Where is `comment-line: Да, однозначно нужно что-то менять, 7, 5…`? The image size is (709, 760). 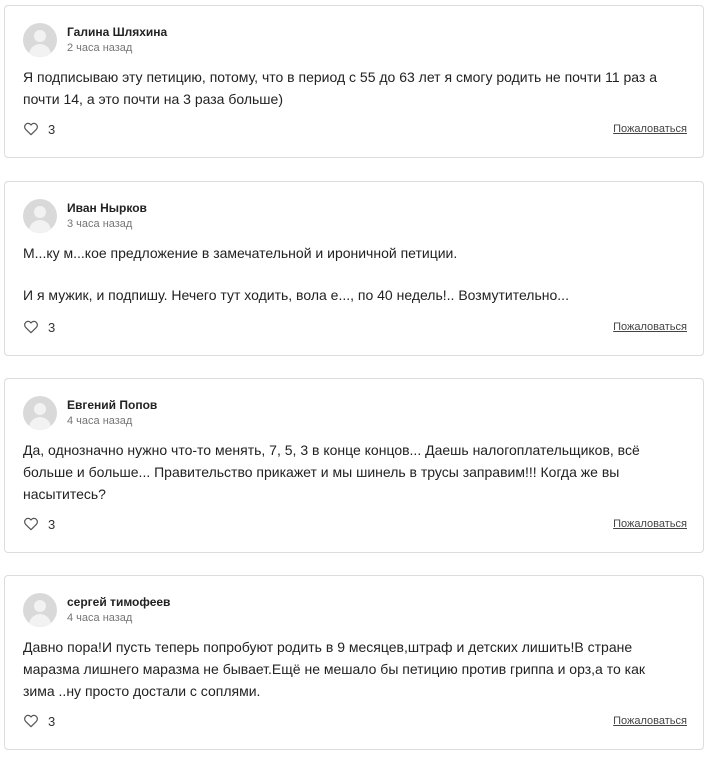 comment-line: Да, однозначно нужно что-то менять, 7, 5… is located at coordinates (331, 450).